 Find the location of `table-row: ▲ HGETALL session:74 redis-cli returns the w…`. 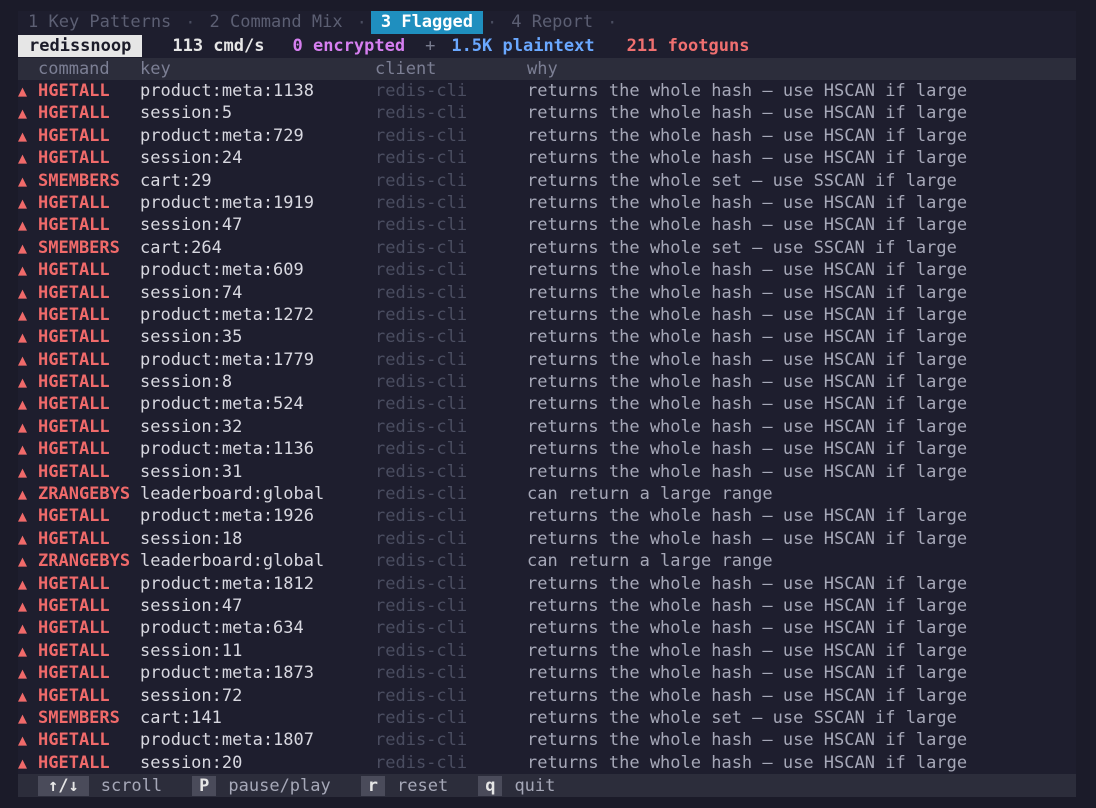

table-row: ▲ HGETALL session:74 redis-cli returns the w… is located at coordinates (547, 293).